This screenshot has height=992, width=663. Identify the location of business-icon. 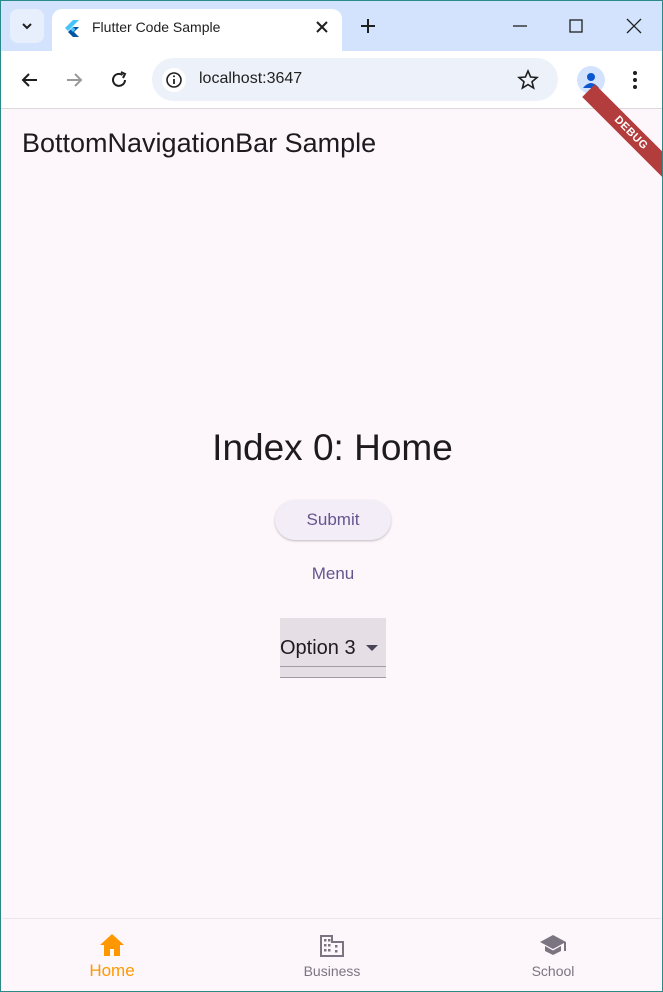
(332, 946).